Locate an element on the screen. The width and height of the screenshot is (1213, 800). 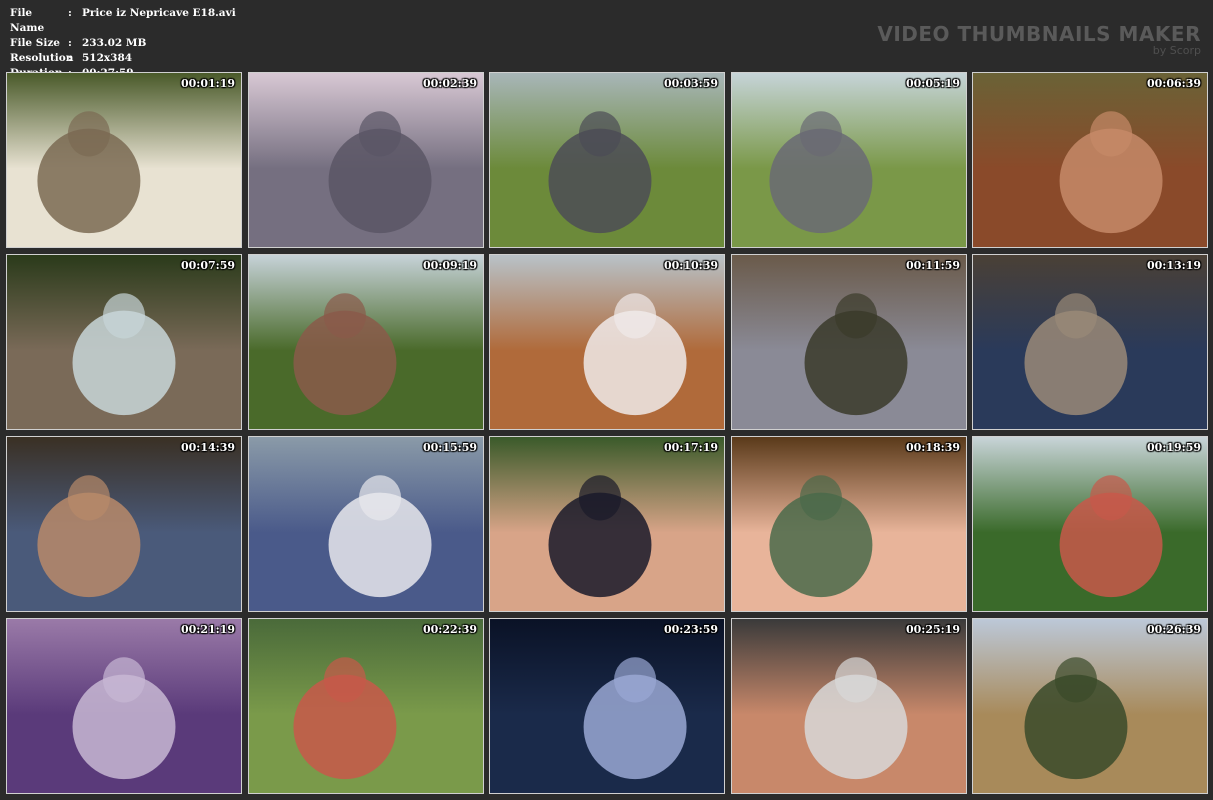
thumbnail-timestamp: 00:09:19 is located at coordinates (449, 265).